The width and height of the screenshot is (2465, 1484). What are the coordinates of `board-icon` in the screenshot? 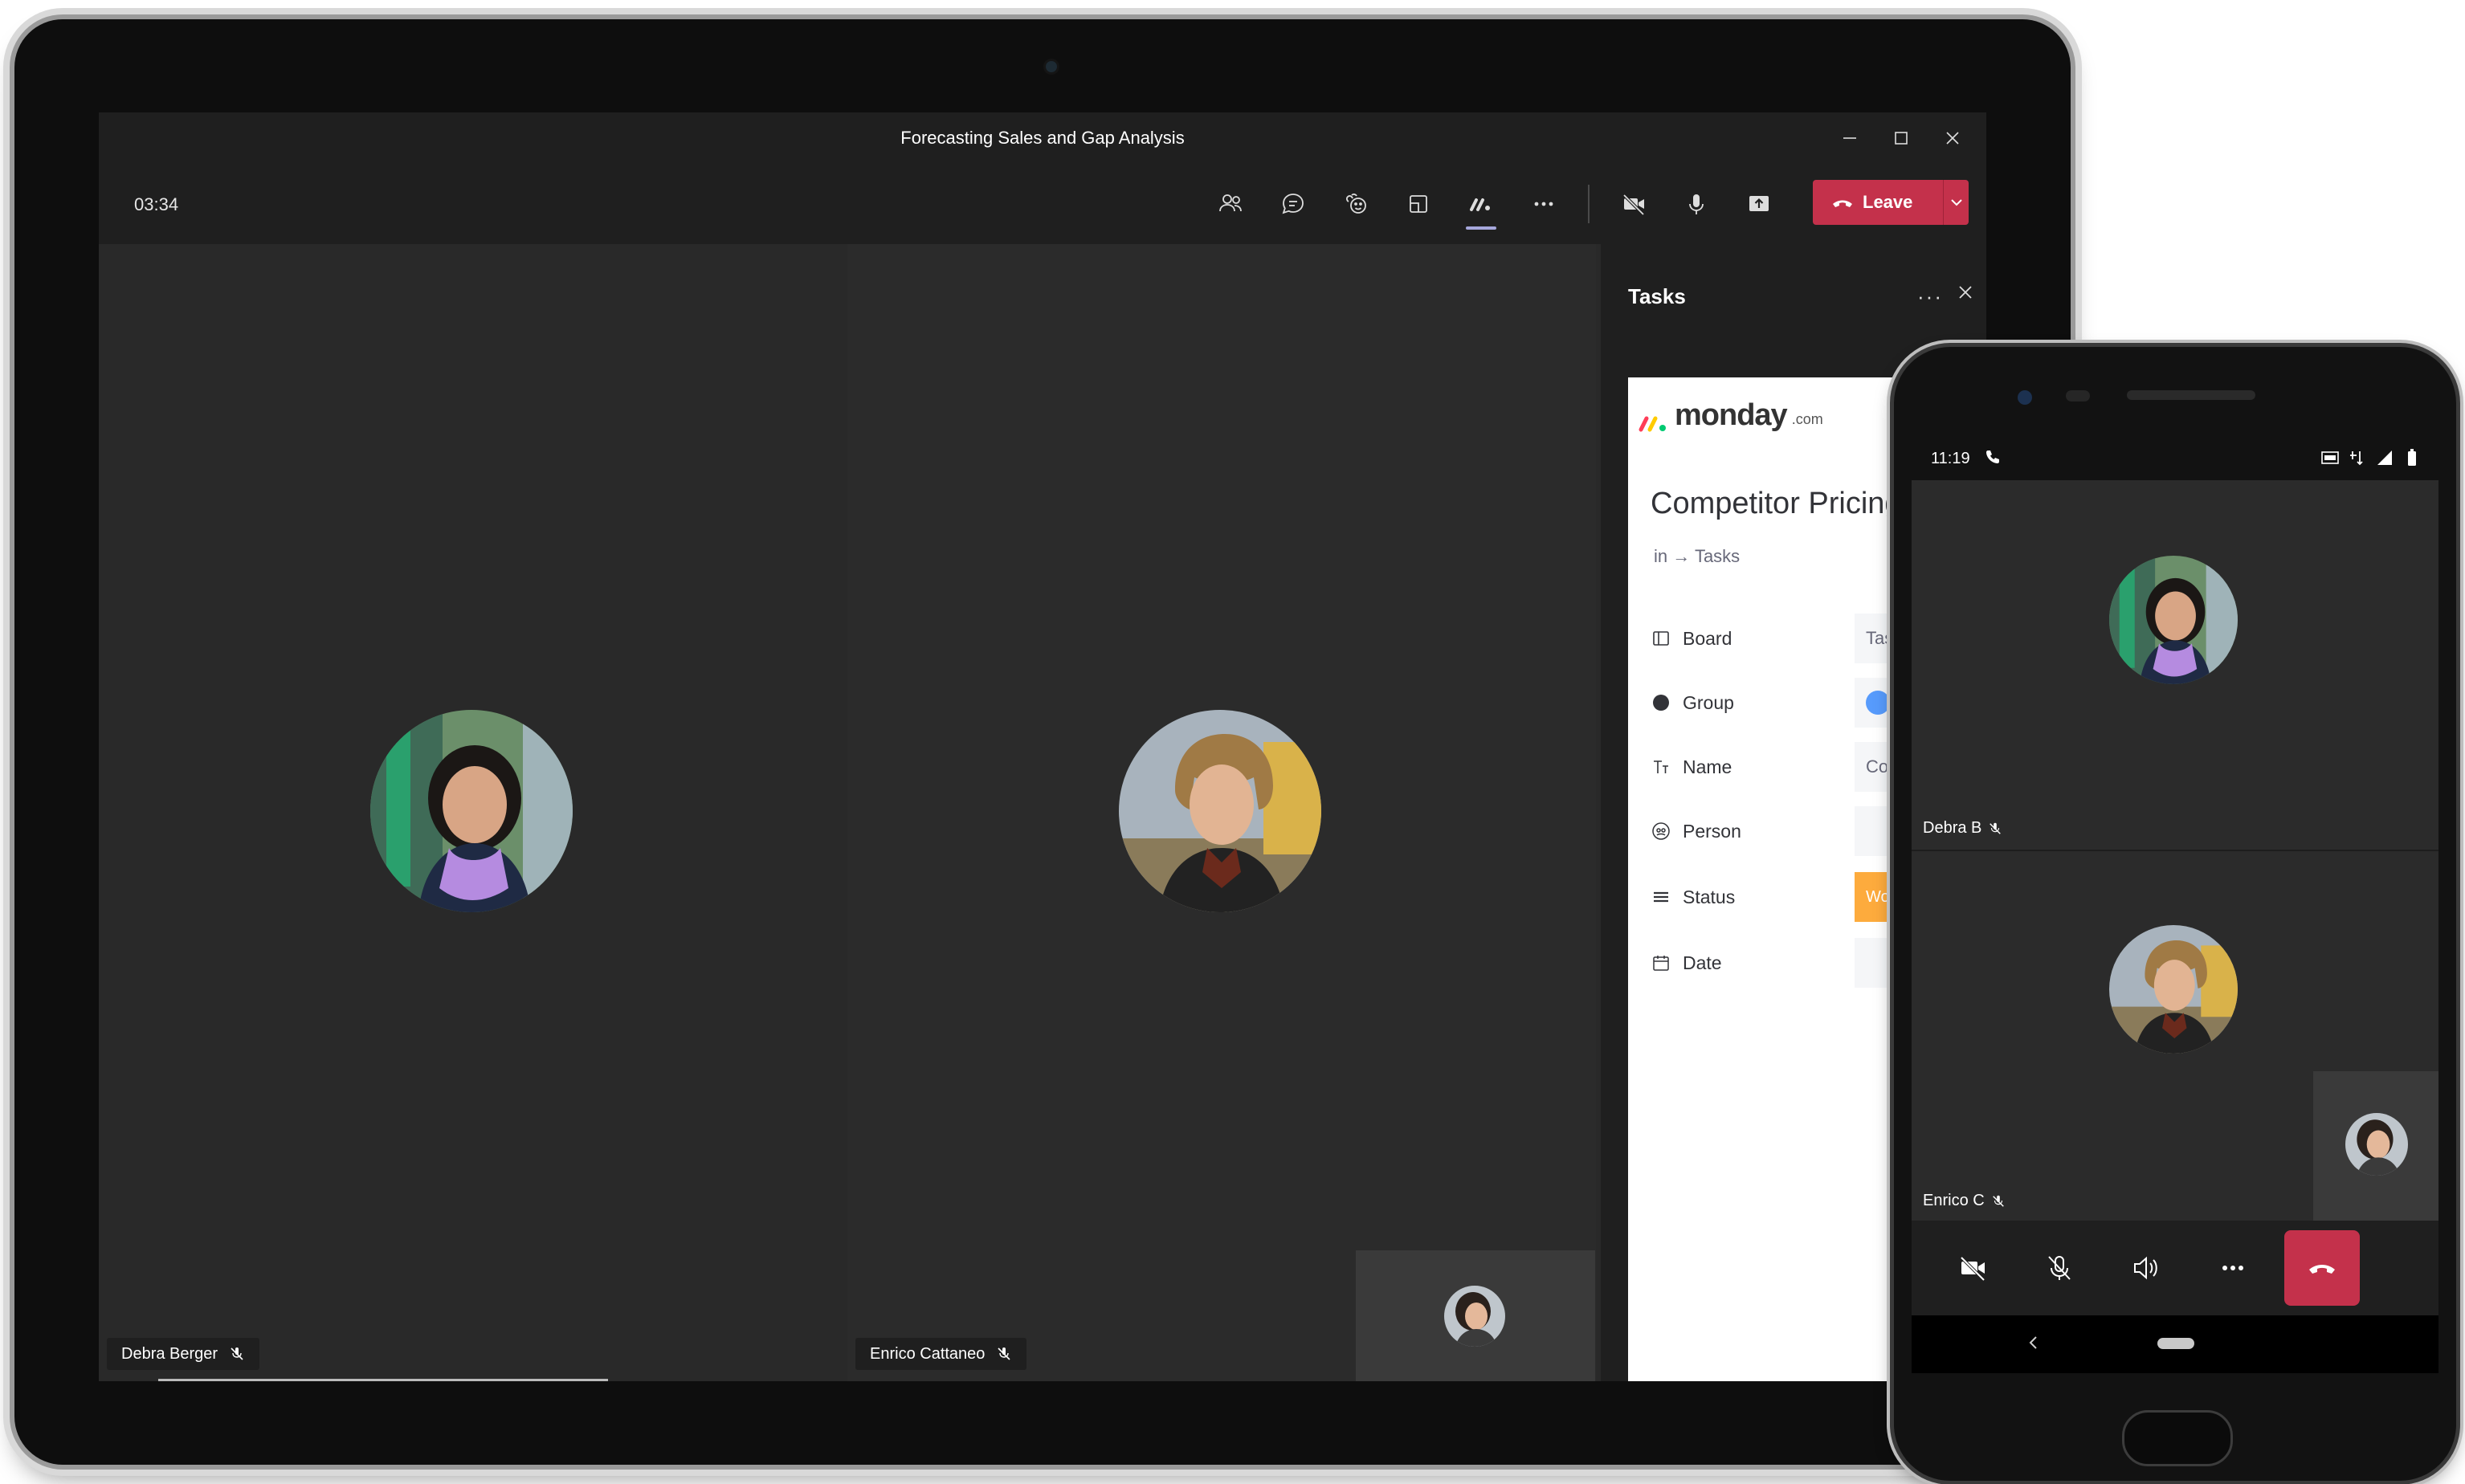 It's located at (1661, 638).